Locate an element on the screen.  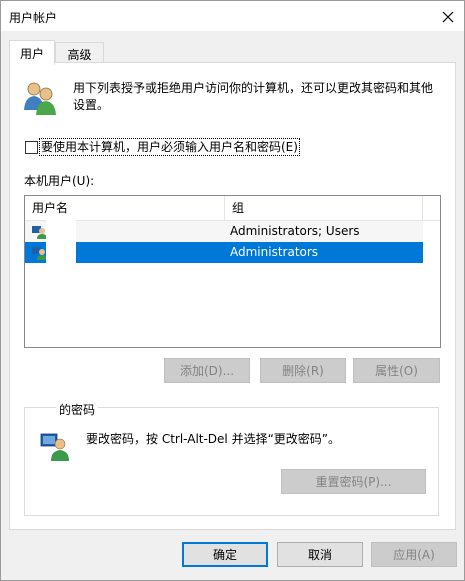
window-title: 用户帐户 is located at coordinates (33, 18).